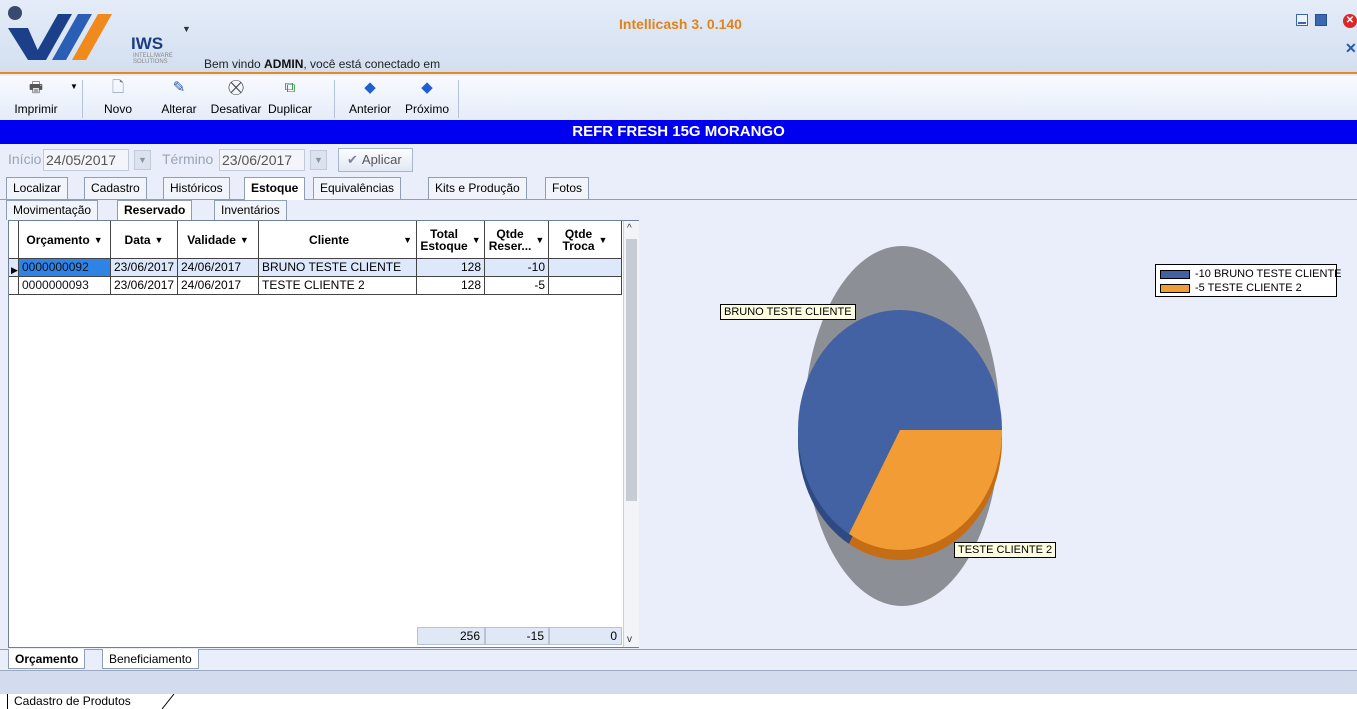 This screenshot has width=1357, height=709. What do you see at coordinates (155, 210) in the screenshot?
I see `tab-reservado: Reservado` at bounding box center [155, 210].